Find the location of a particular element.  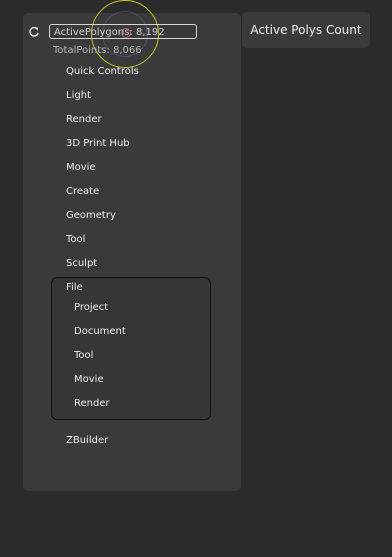

menu-item-zbuilder: ZBuilder is located at coordinates (87, 441).